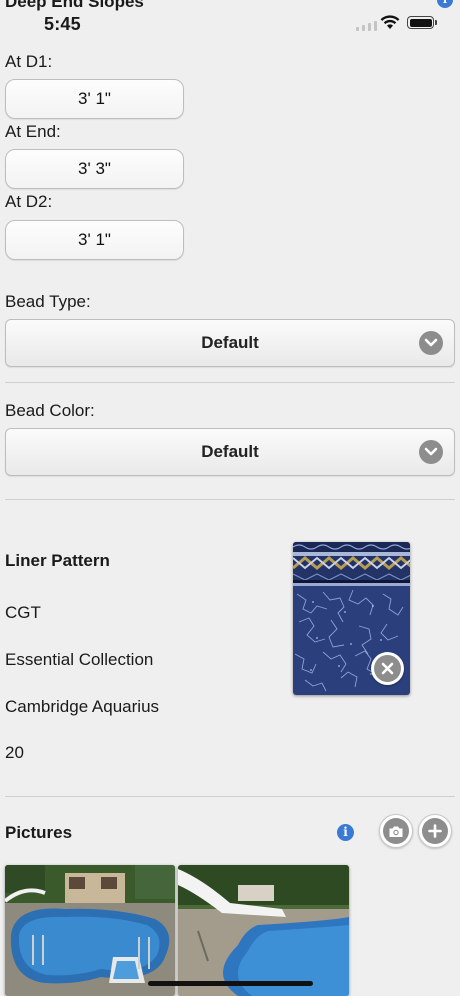  I want to click on add-photo-button, so click(435, 831).